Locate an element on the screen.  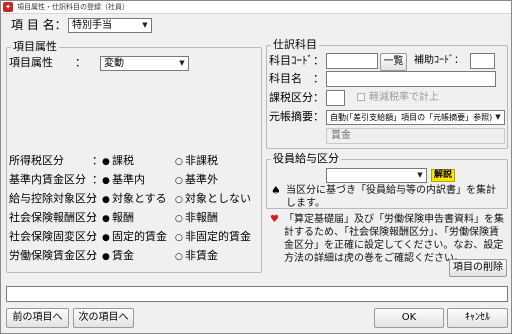
heart-icon: ♥ is located at coordinates (274, 219).